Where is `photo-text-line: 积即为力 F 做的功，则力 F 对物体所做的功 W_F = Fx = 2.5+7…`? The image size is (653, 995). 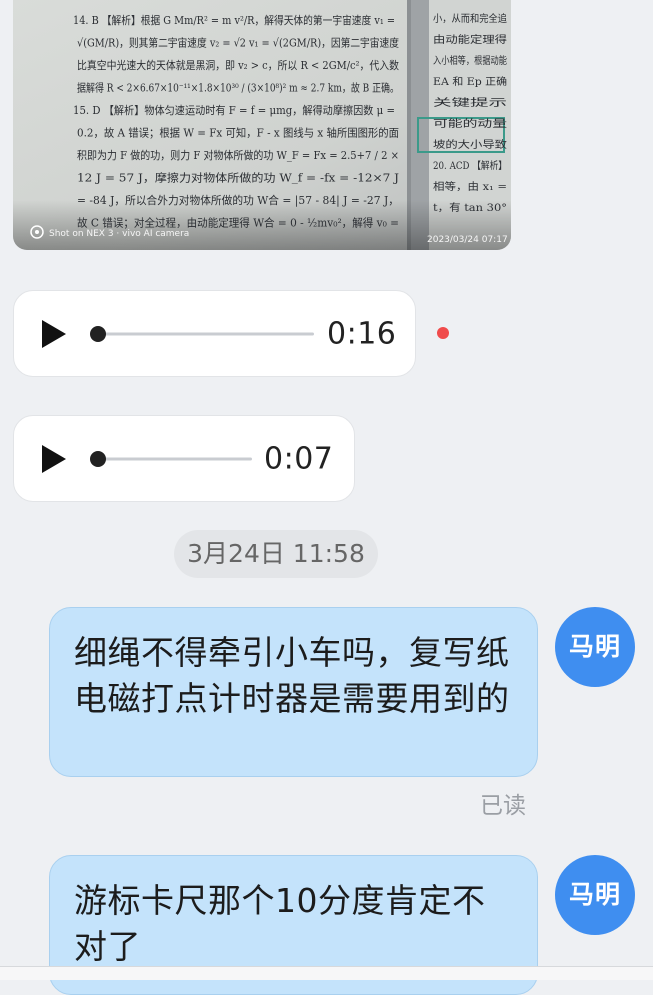 photo-text-line: 积即为力 F 做的功，则力 F 对物体所做的功 W_F = Fx = 2.5+7… is located at coordinates (238, 155).